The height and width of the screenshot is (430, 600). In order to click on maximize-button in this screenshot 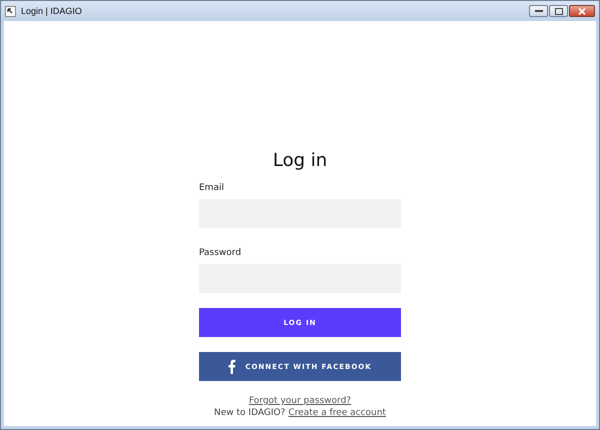, I will do `click(558, 11)`.